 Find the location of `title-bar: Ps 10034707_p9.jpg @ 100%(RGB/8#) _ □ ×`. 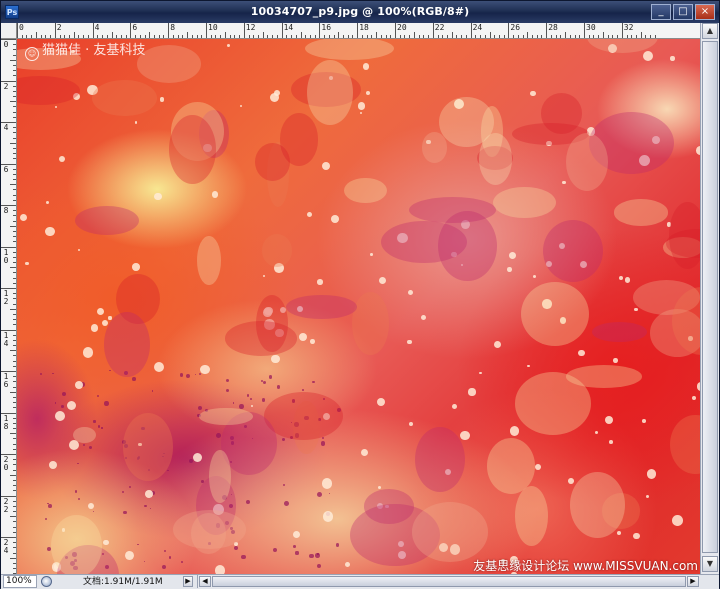

title-bar: Ps 10034707_p9.jpg @ 100%(RGB/8#) _ □ × is located at coordinates (360, 12).